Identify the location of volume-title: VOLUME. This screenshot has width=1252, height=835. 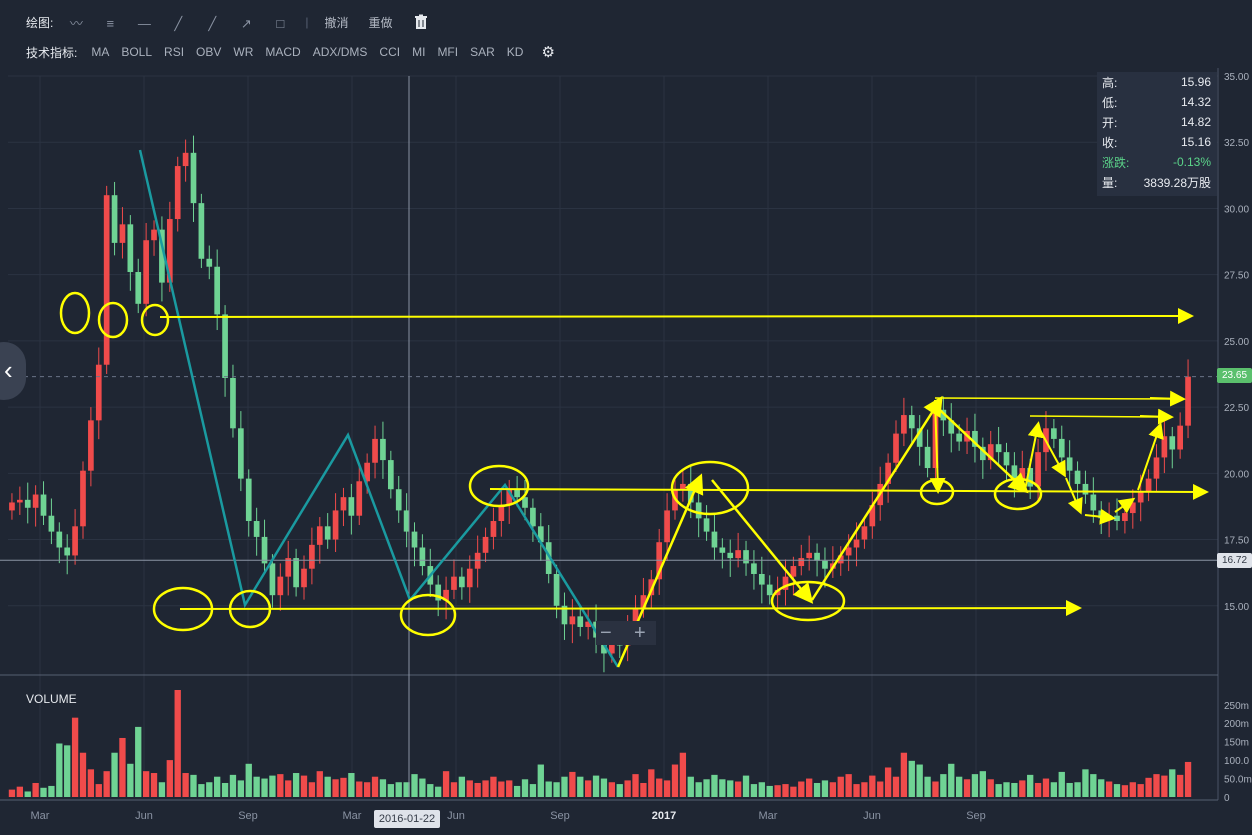
(51, 699).